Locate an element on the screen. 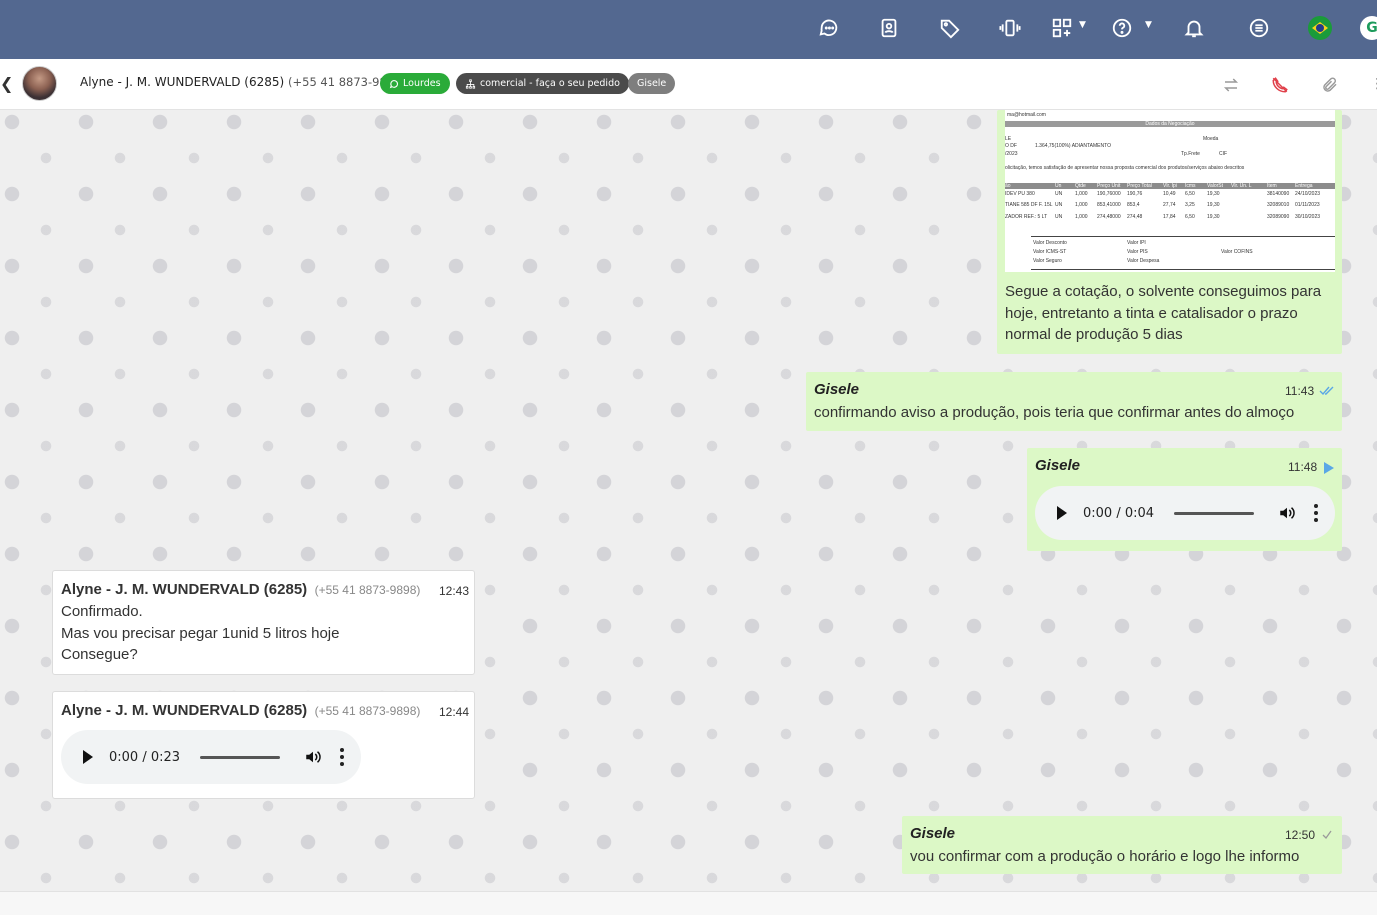 Image resolution: width=1377 pixels, height=915 pixels. contacts-icon is located at coordinates (889, 28).